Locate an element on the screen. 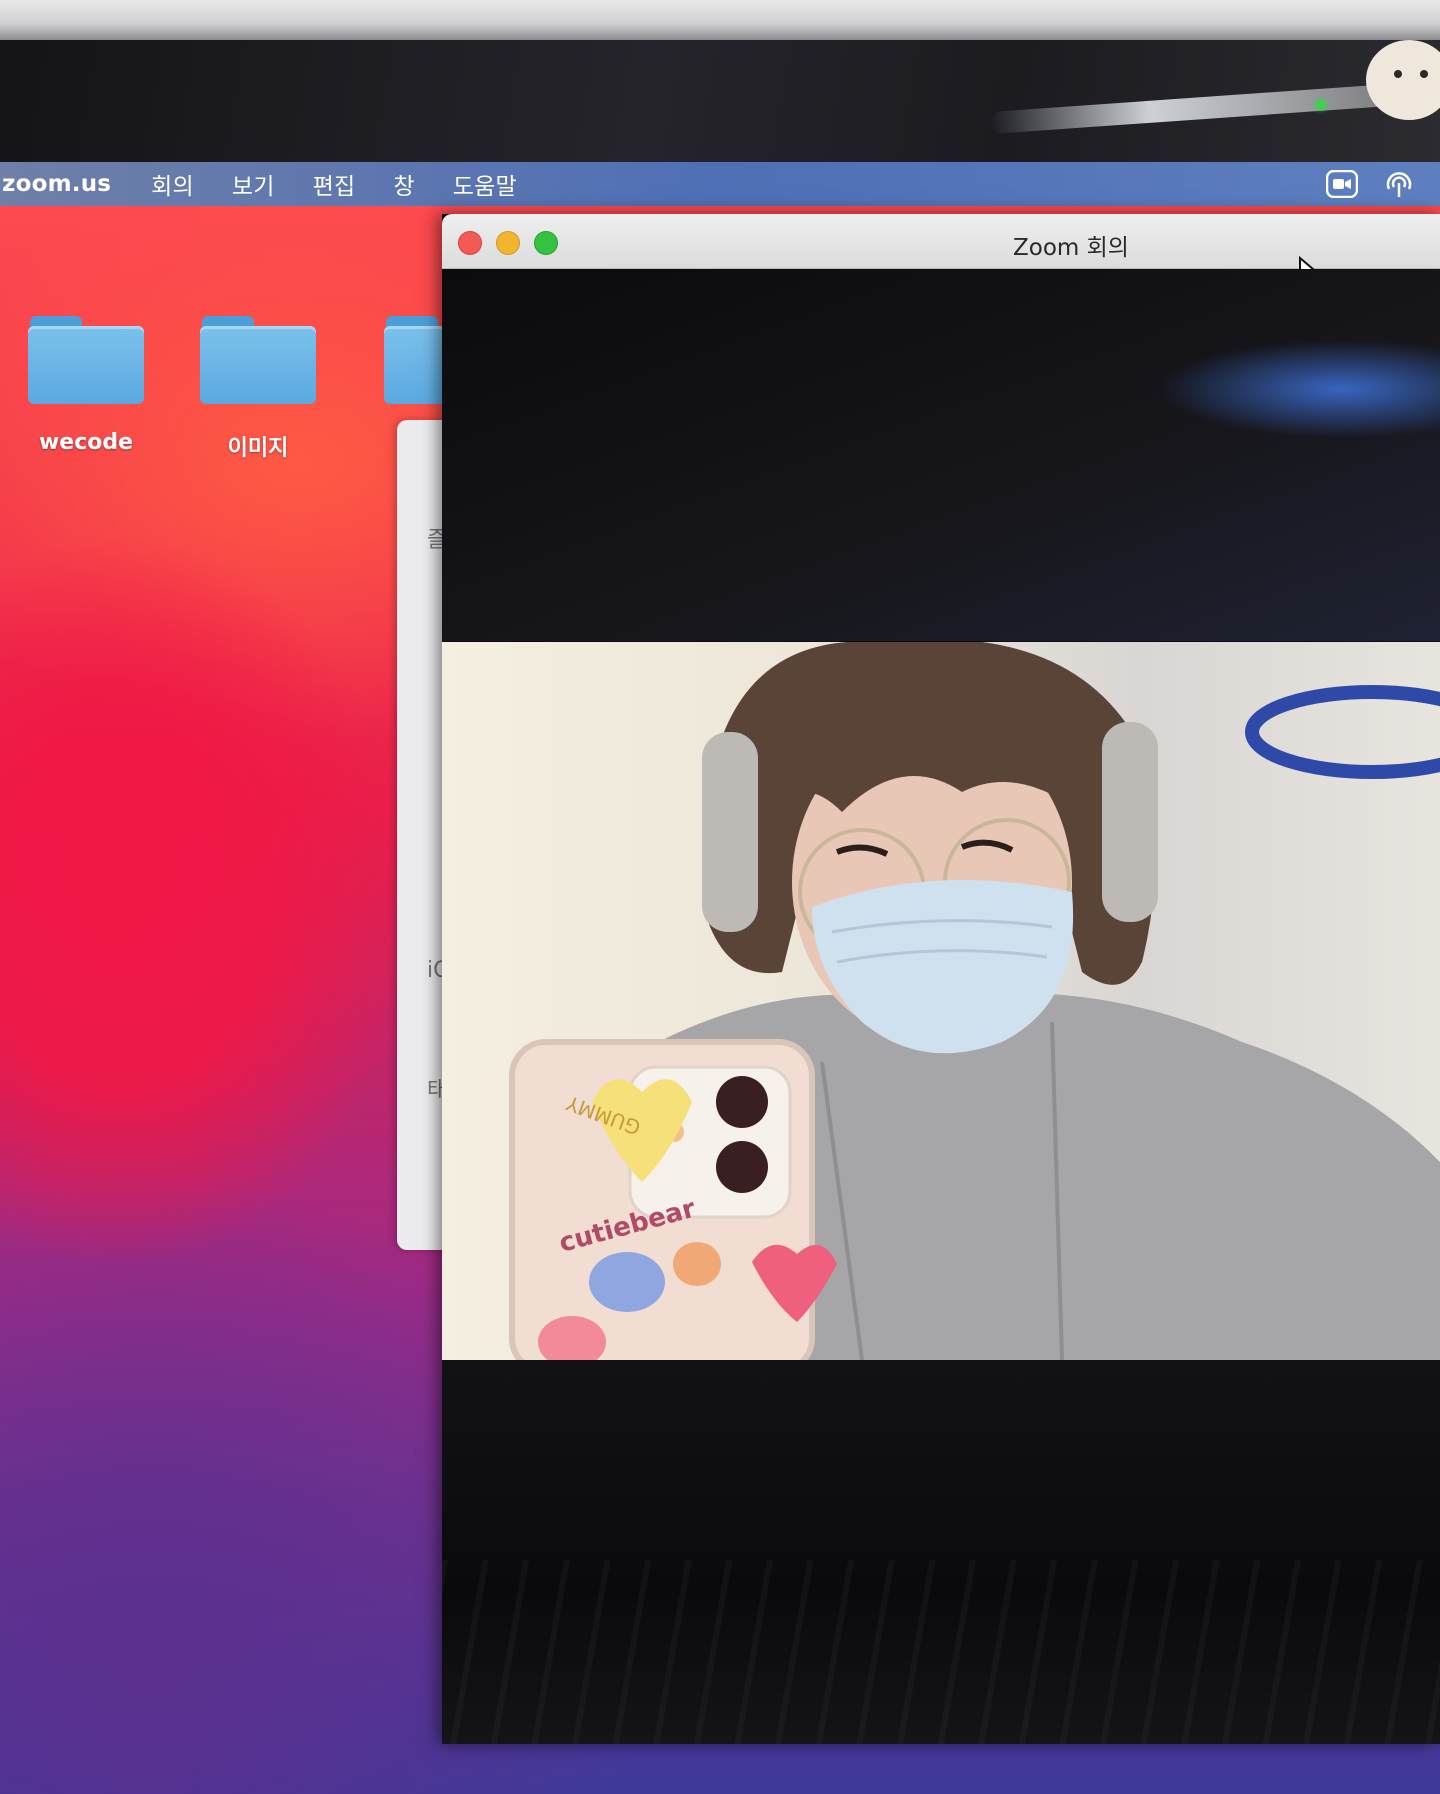 This screenshot has width=1440, height=1794. status-icons is located at coordinates (1383, 184).